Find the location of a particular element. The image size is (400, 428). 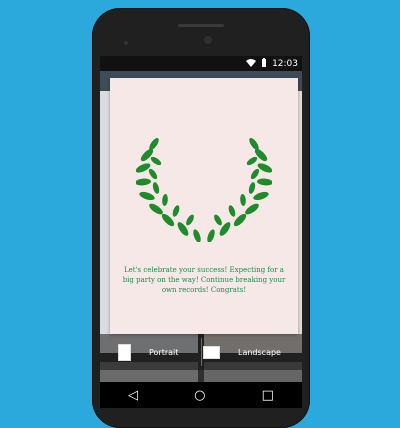

status-icons: 12:03 is located at coordinates (272, 64).